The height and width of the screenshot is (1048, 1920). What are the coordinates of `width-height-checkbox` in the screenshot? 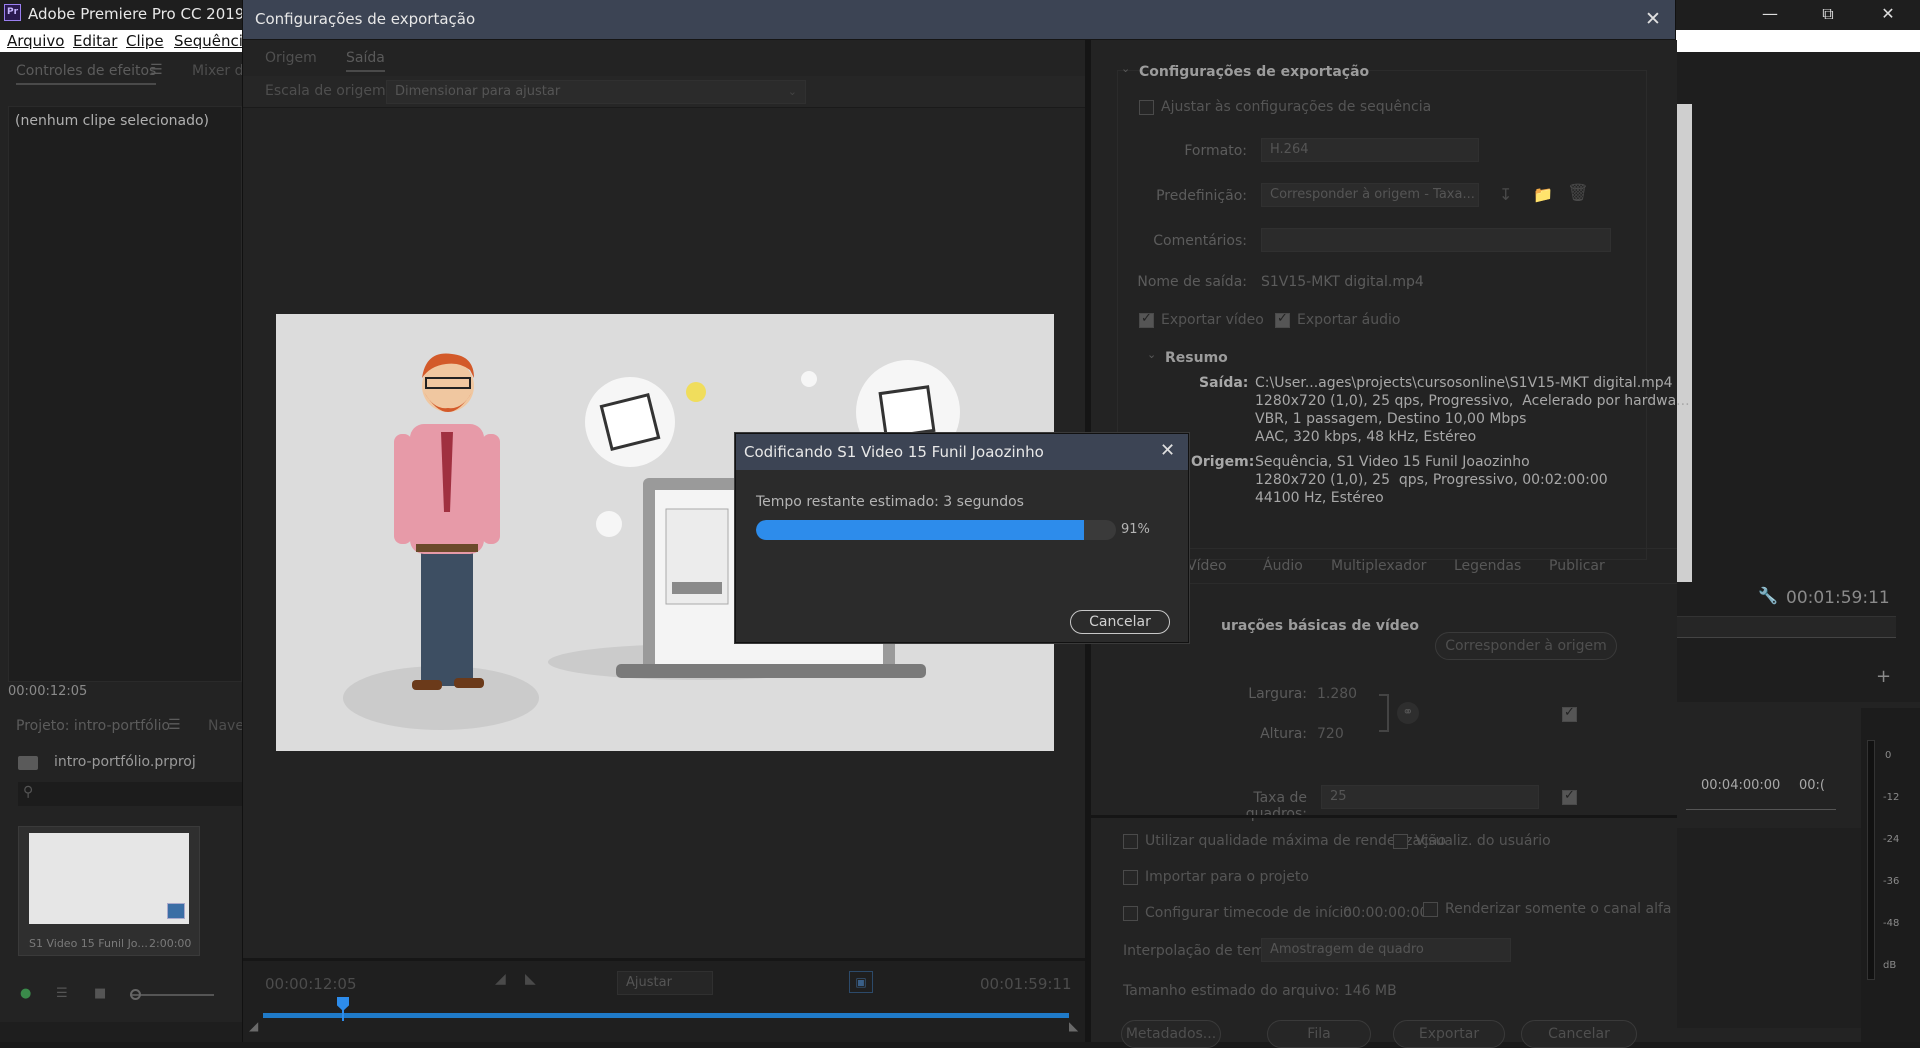 It's located at (1569, 713).